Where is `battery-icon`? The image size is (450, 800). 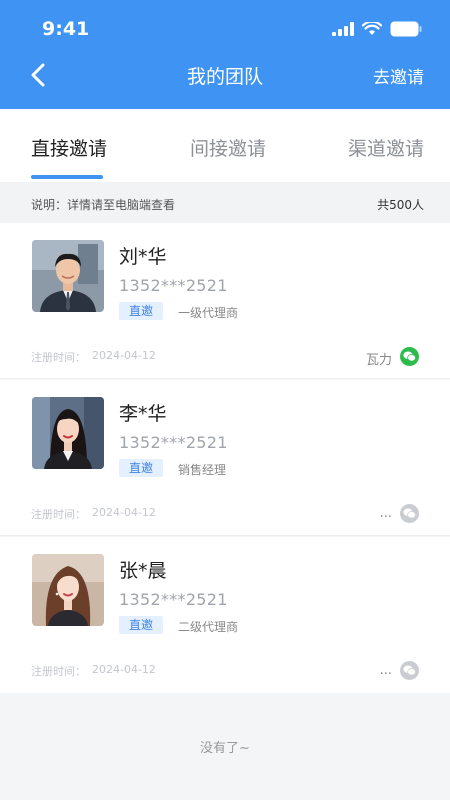
battery-icon is located at coordinates (406, 29).